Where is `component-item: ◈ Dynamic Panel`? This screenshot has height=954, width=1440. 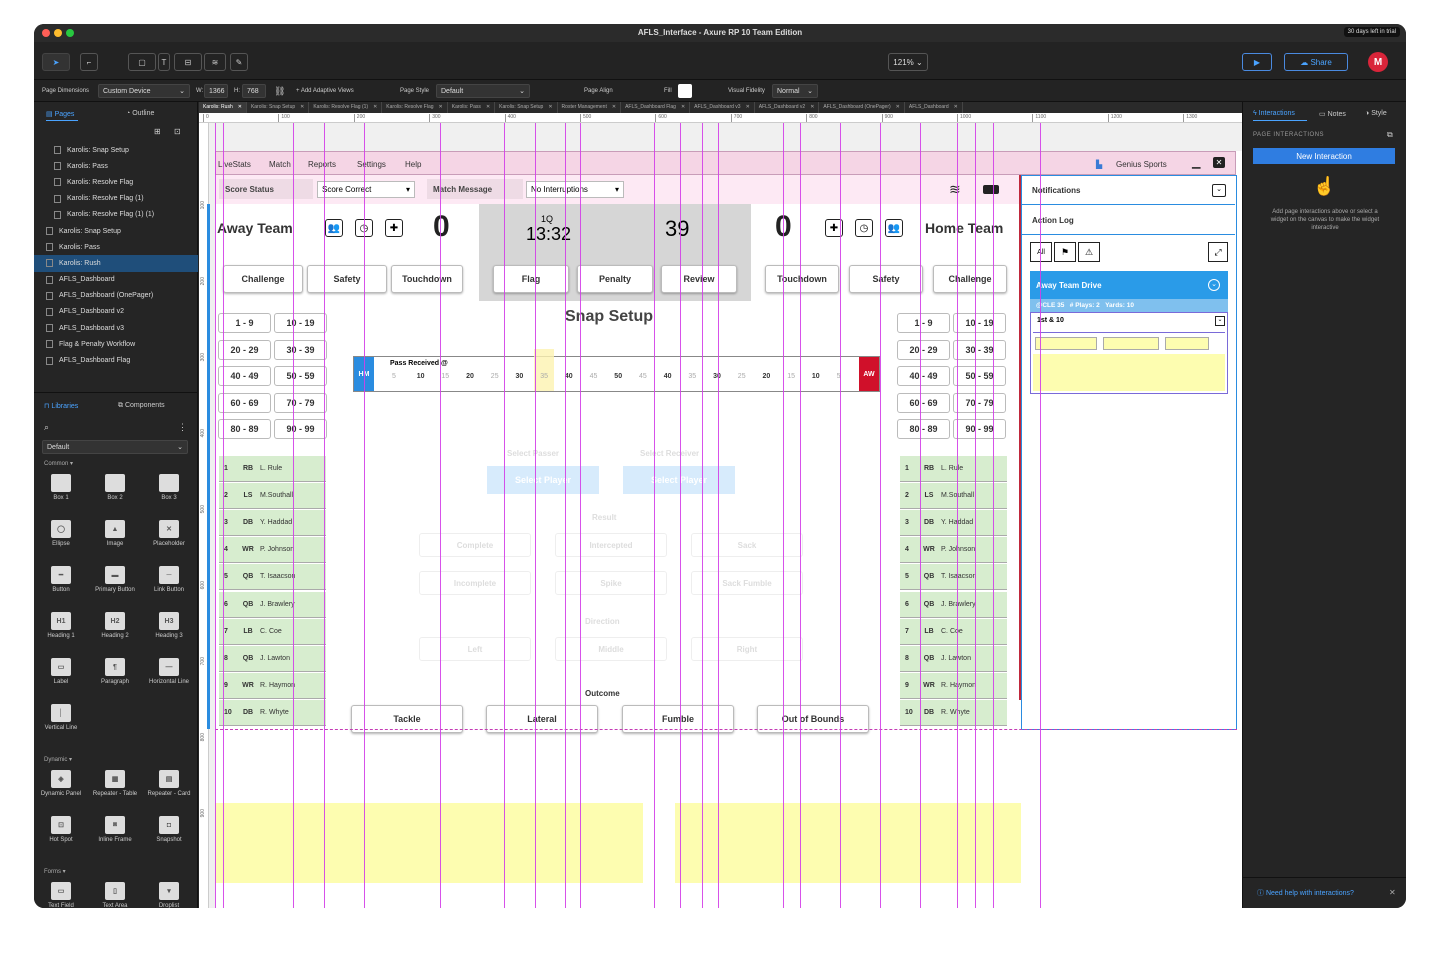 component-item: ◈ Dynamic Panel is located at coordinates (61, 793).